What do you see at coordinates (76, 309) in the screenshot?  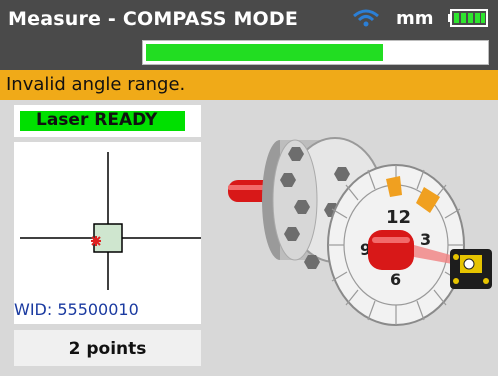 I see `wid-label: WID: 55500010` at bounding box center [76, 309].